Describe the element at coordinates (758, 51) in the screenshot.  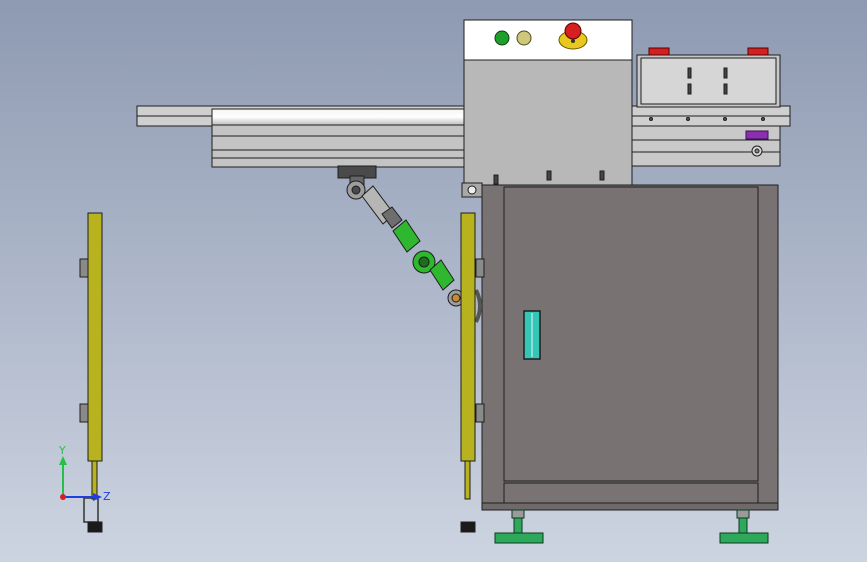
I see `red-indicator-right` at that location.